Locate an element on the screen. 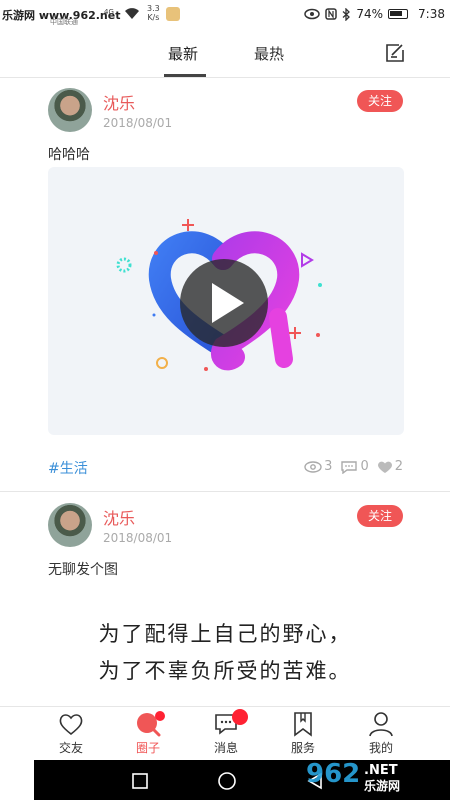 This screenshot has height=800, width=450. battery-icon is located at coordinates (398, 14).